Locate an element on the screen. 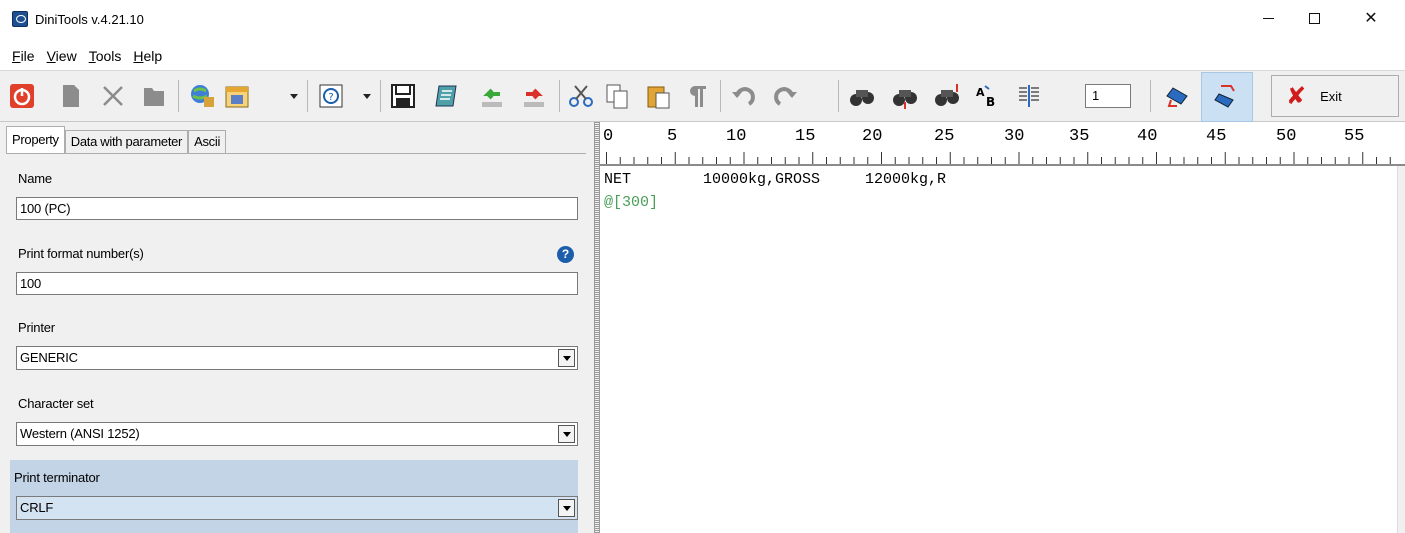 Image resolution: width=1405 pixels, height=533 pixels. export-icon is located at coordinates (534, 97).